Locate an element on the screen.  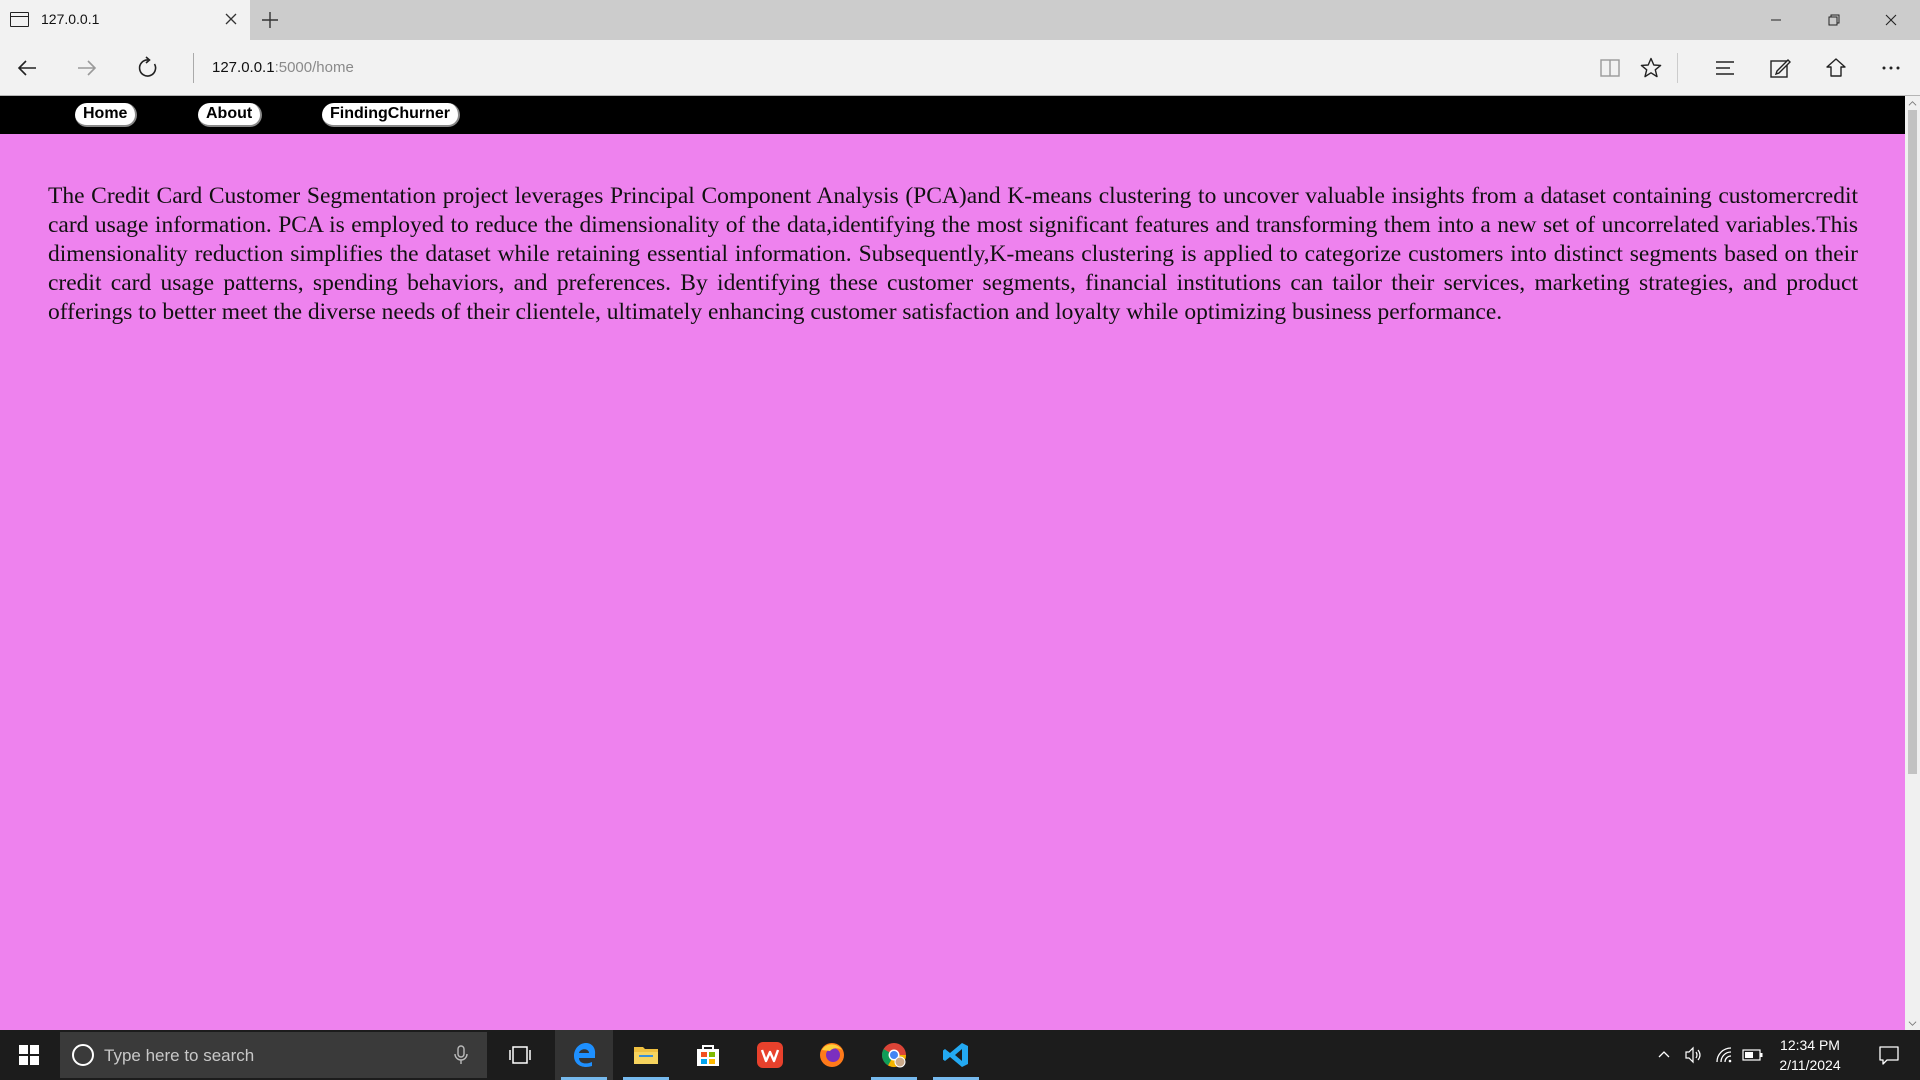
close-tab-icon is located at coordinates (231, 19).